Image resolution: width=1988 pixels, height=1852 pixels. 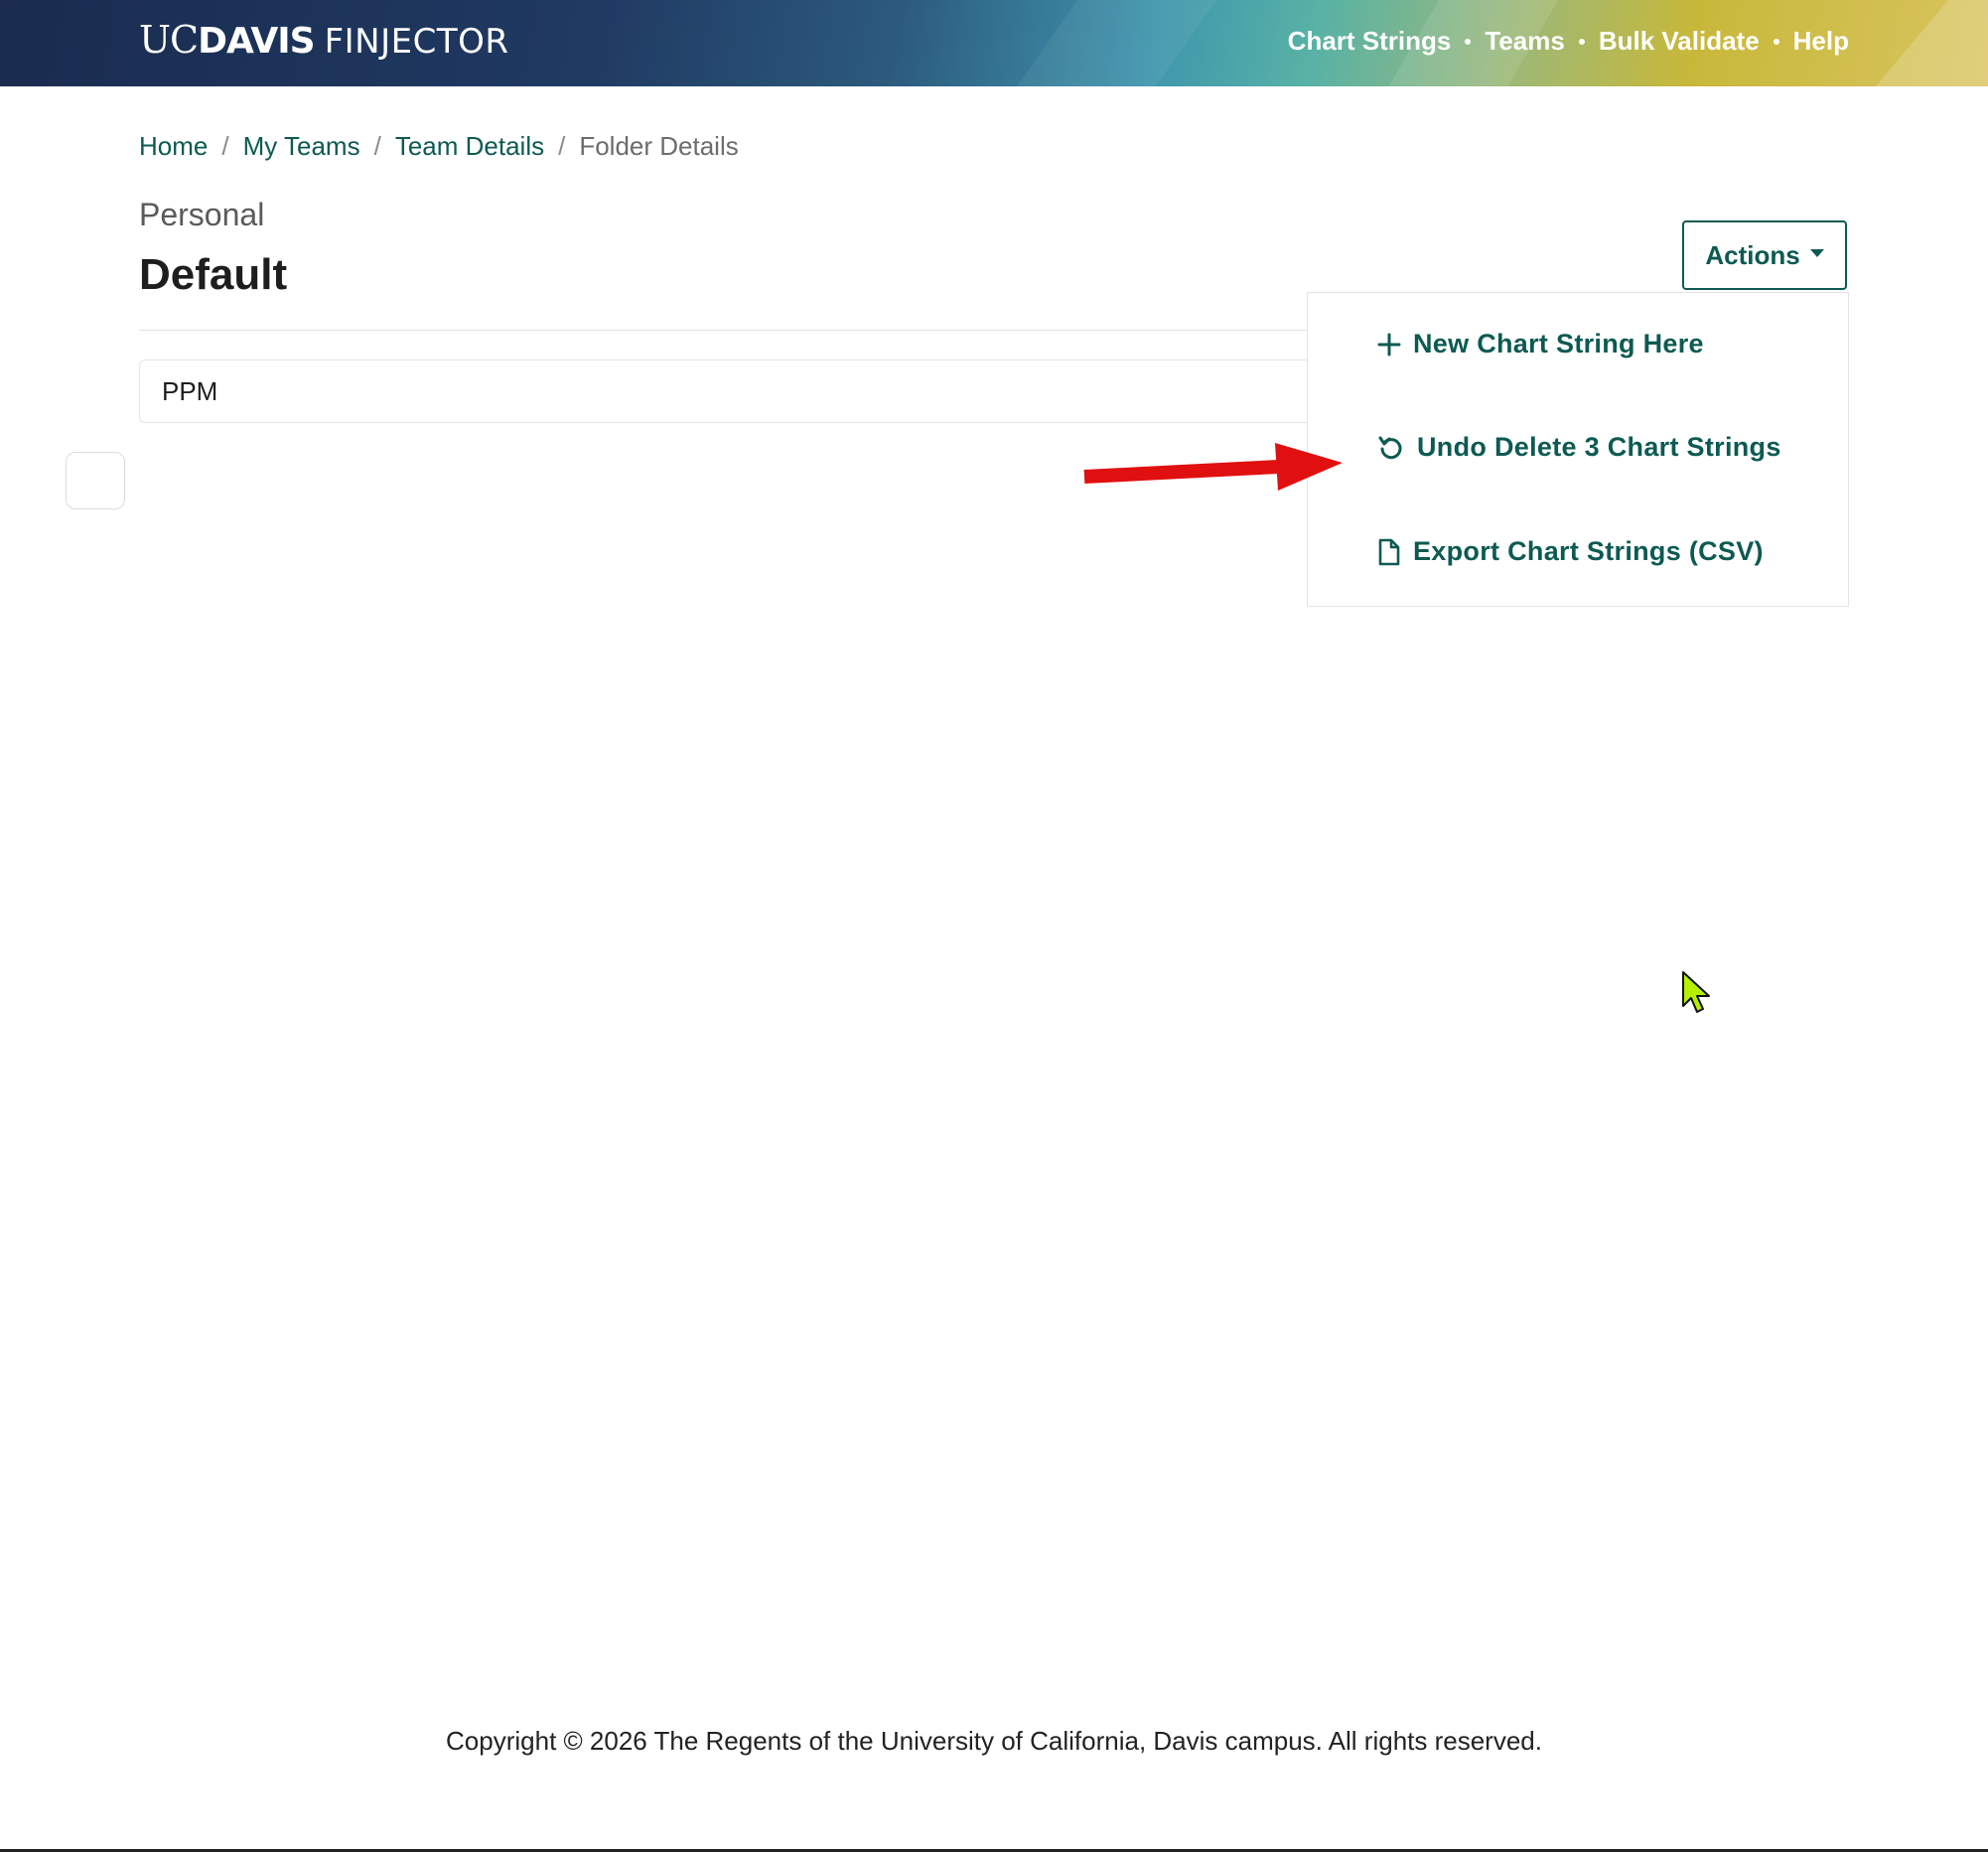 What do you see at coordinates (214, 274) in the screenshot?
I see `page-title: Default` at bounding box center [214, 274].